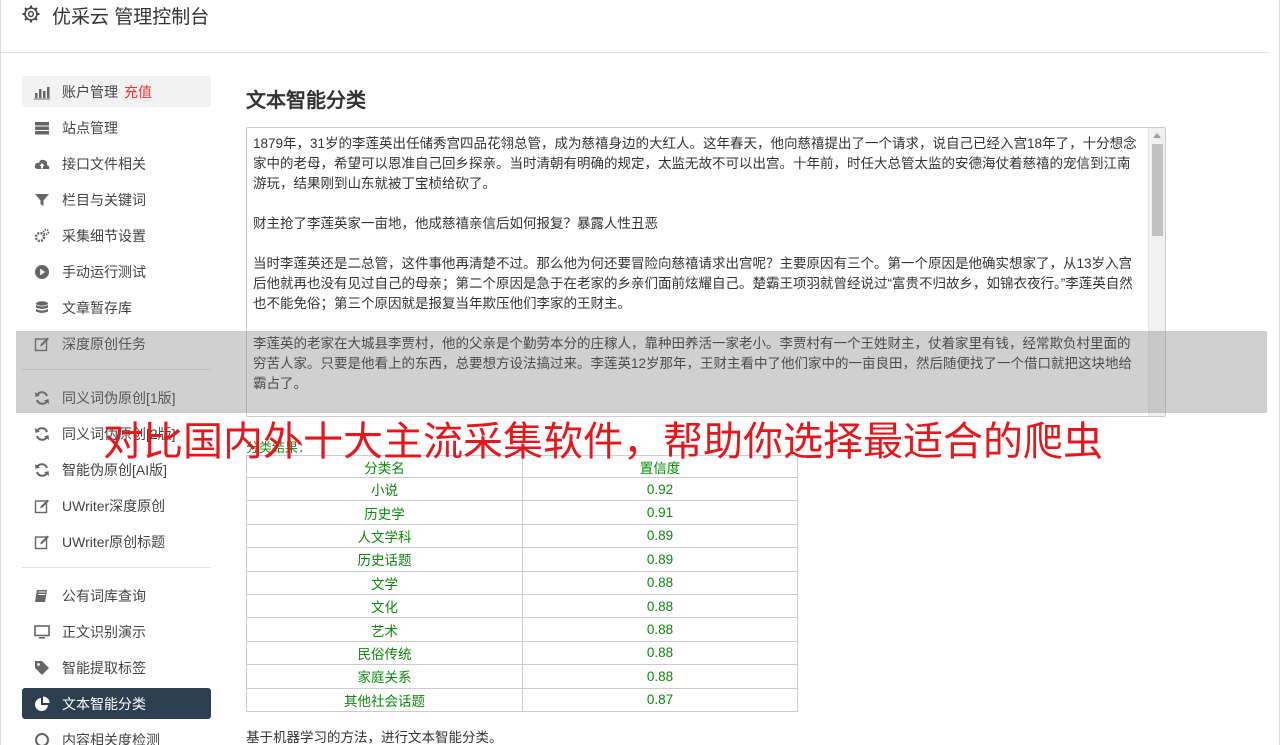 The height and width of the screenshot is (745, 1280). What do you see at coordinates (660, 512) in the screenshot?
I see `confidence-cell: 0.91` at bounding box center [660, 512].